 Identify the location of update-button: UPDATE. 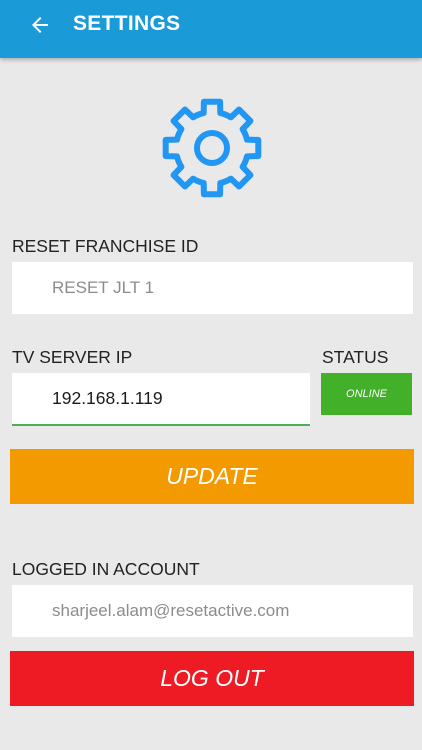
(212, 476).